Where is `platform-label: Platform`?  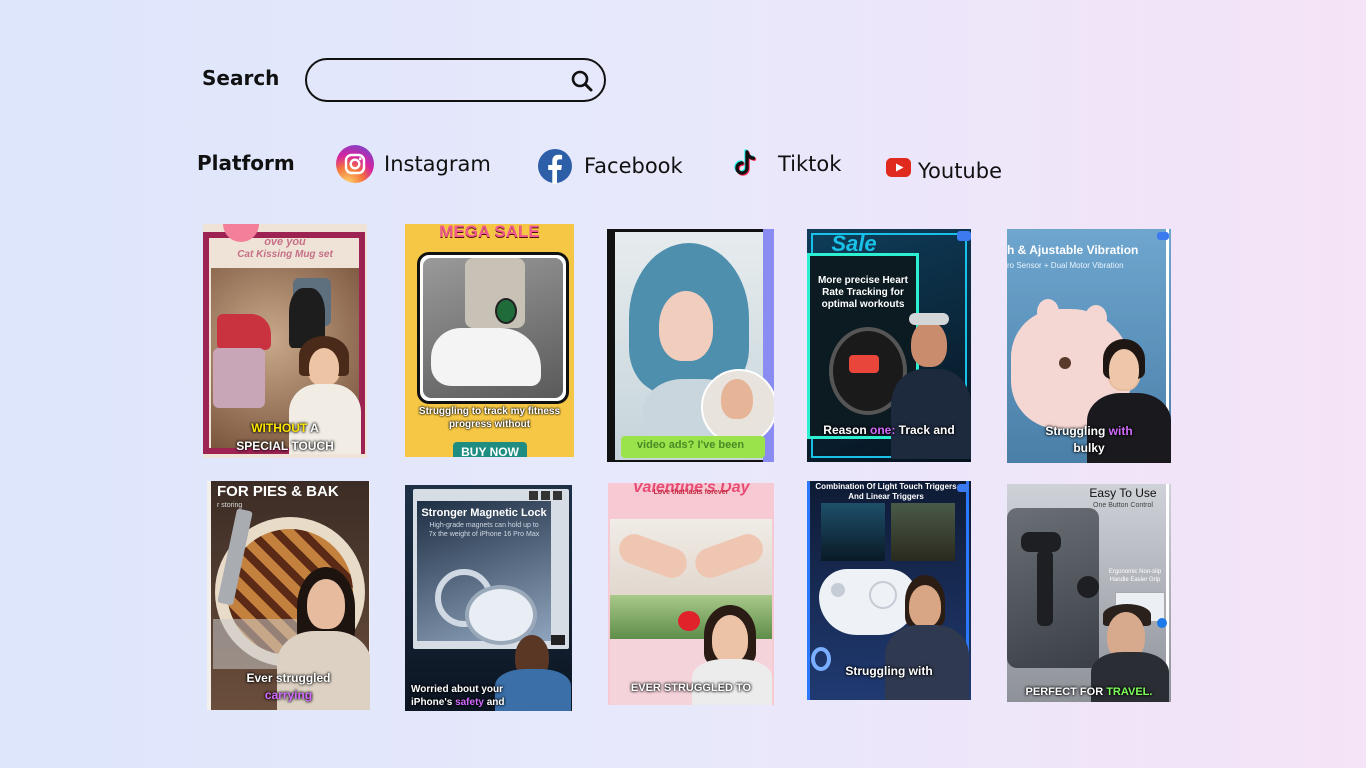 platform-label: Platform is located at coordinates (246, 163).